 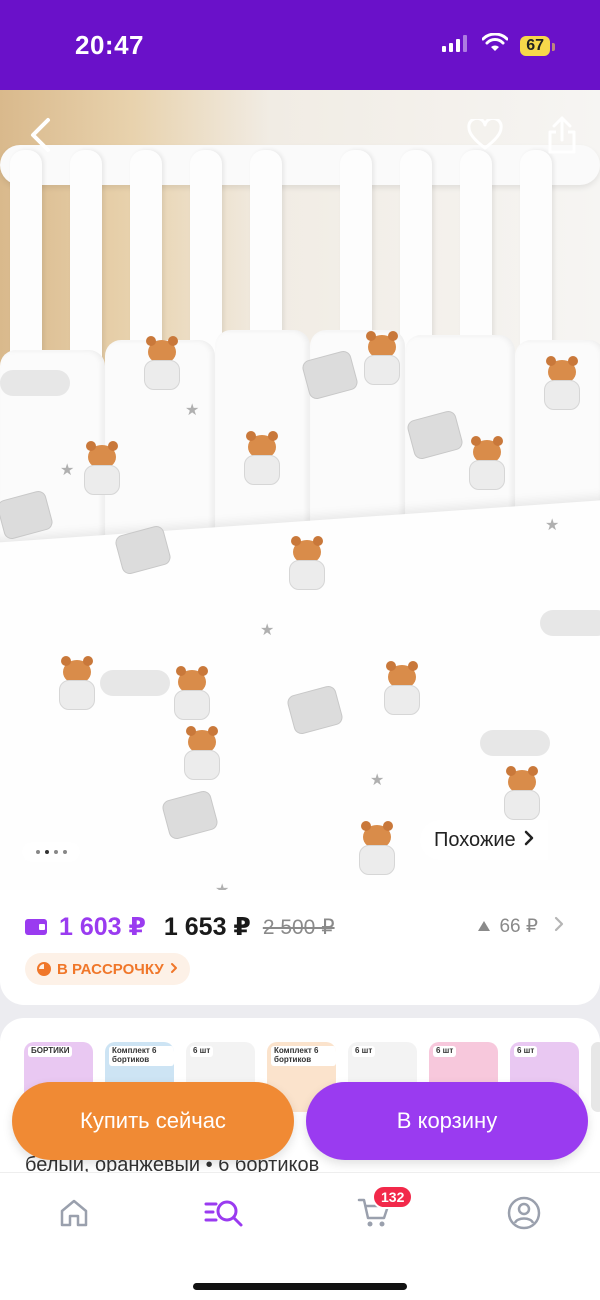 I want to click on battery-icon: 67, so click(x=537, y=45).